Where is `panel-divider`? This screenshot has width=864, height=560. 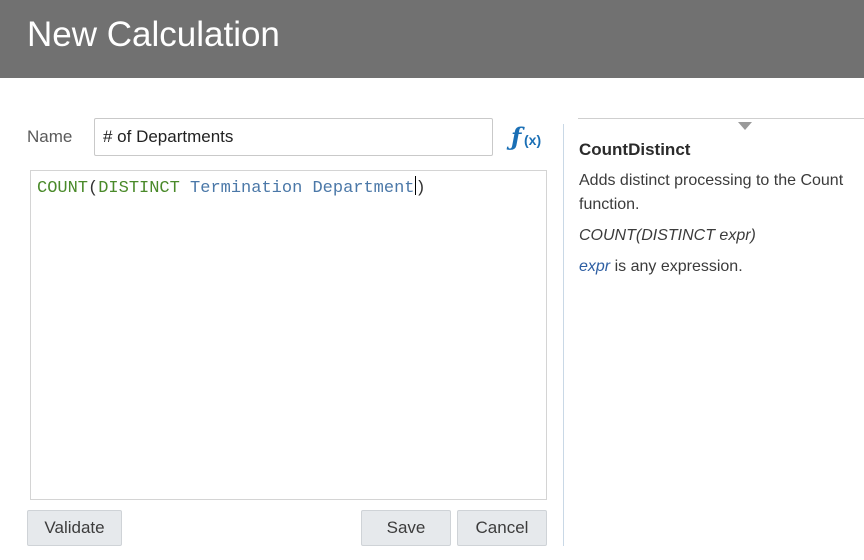
panel-divider is located at coordinates (563, 335).